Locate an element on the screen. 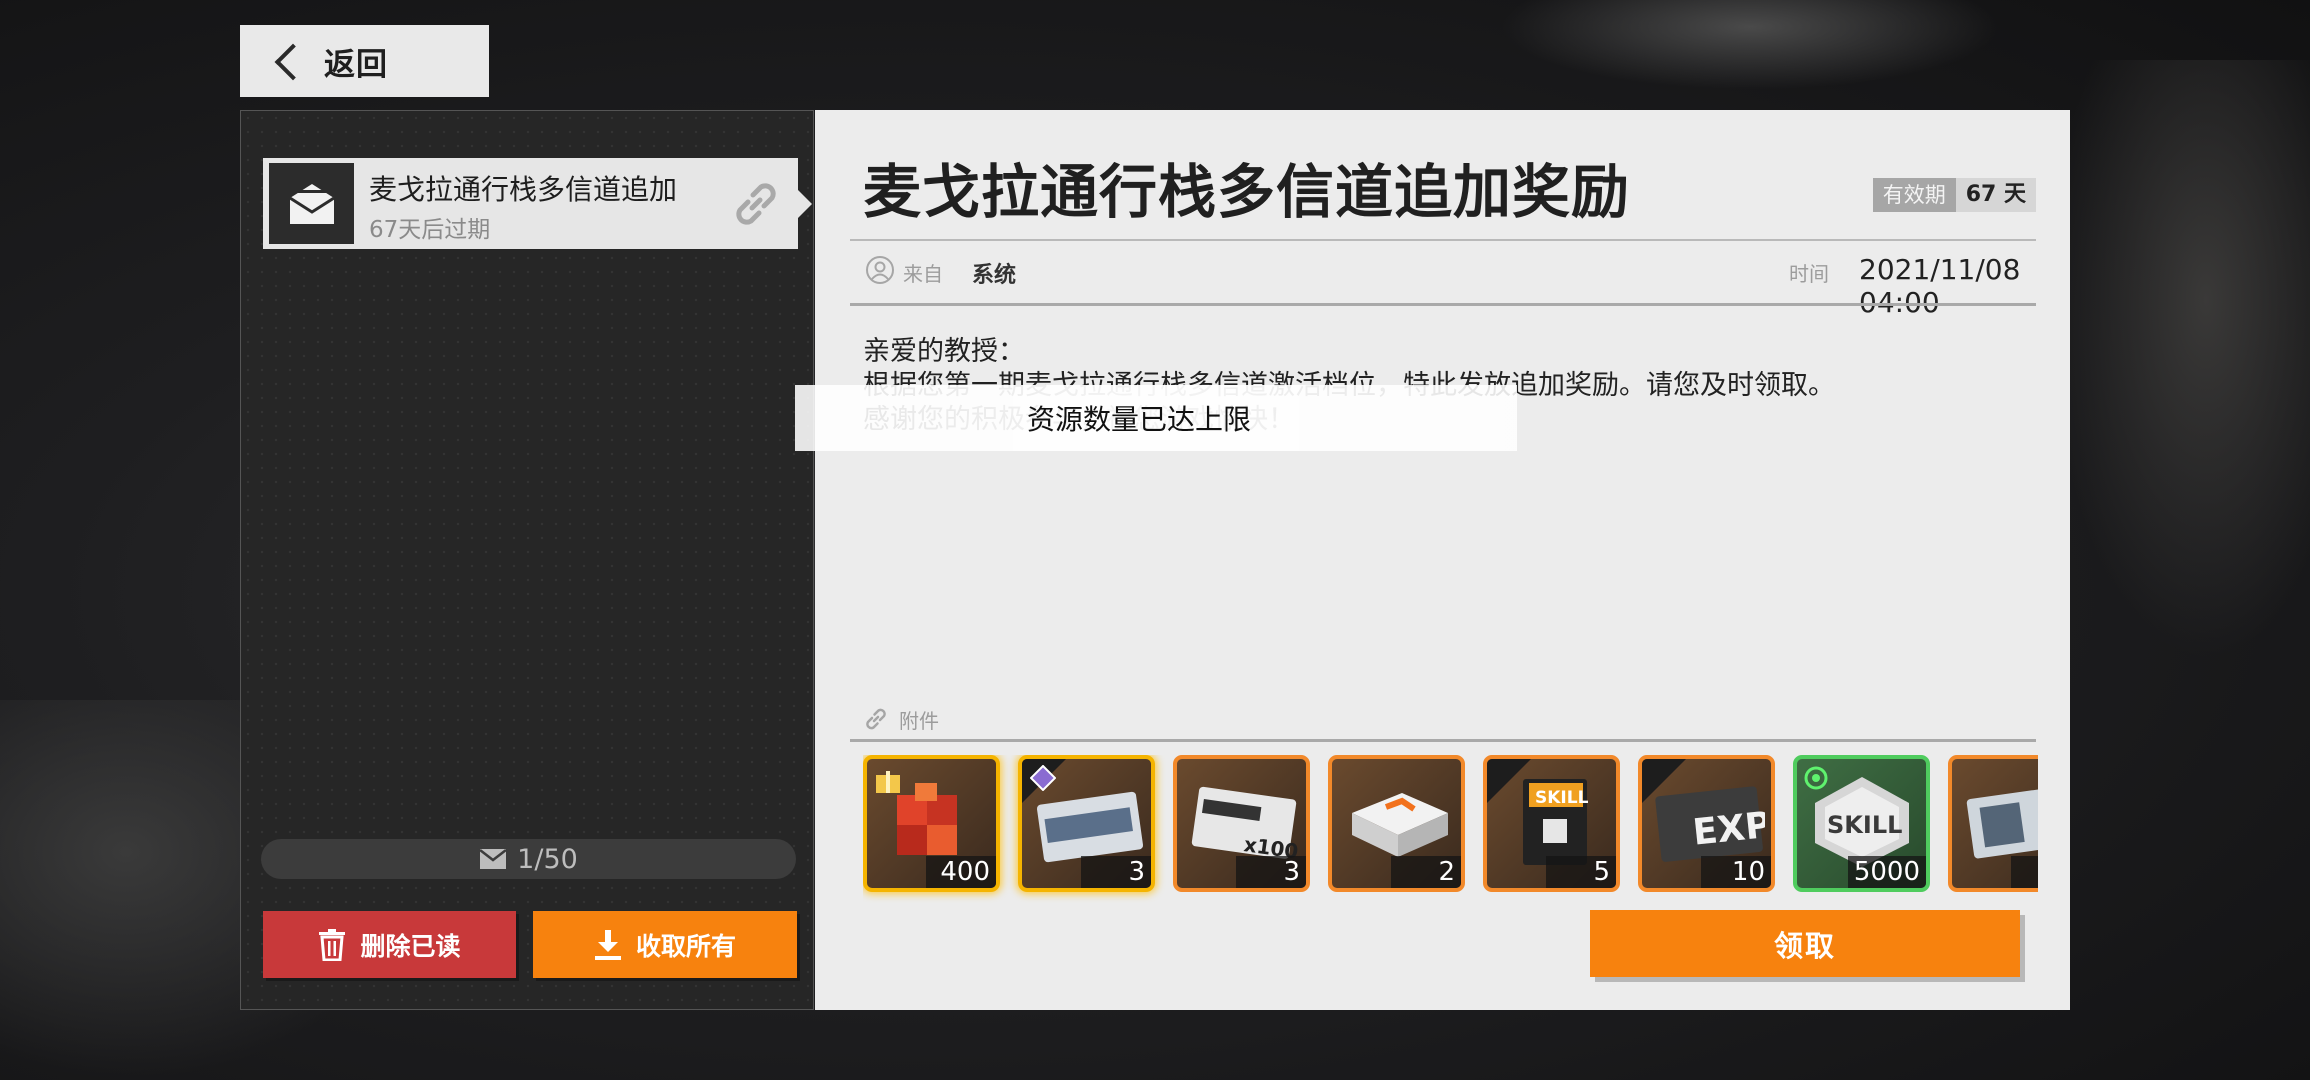  attachment-qty: 2 is located at coordinates (1426, 872).